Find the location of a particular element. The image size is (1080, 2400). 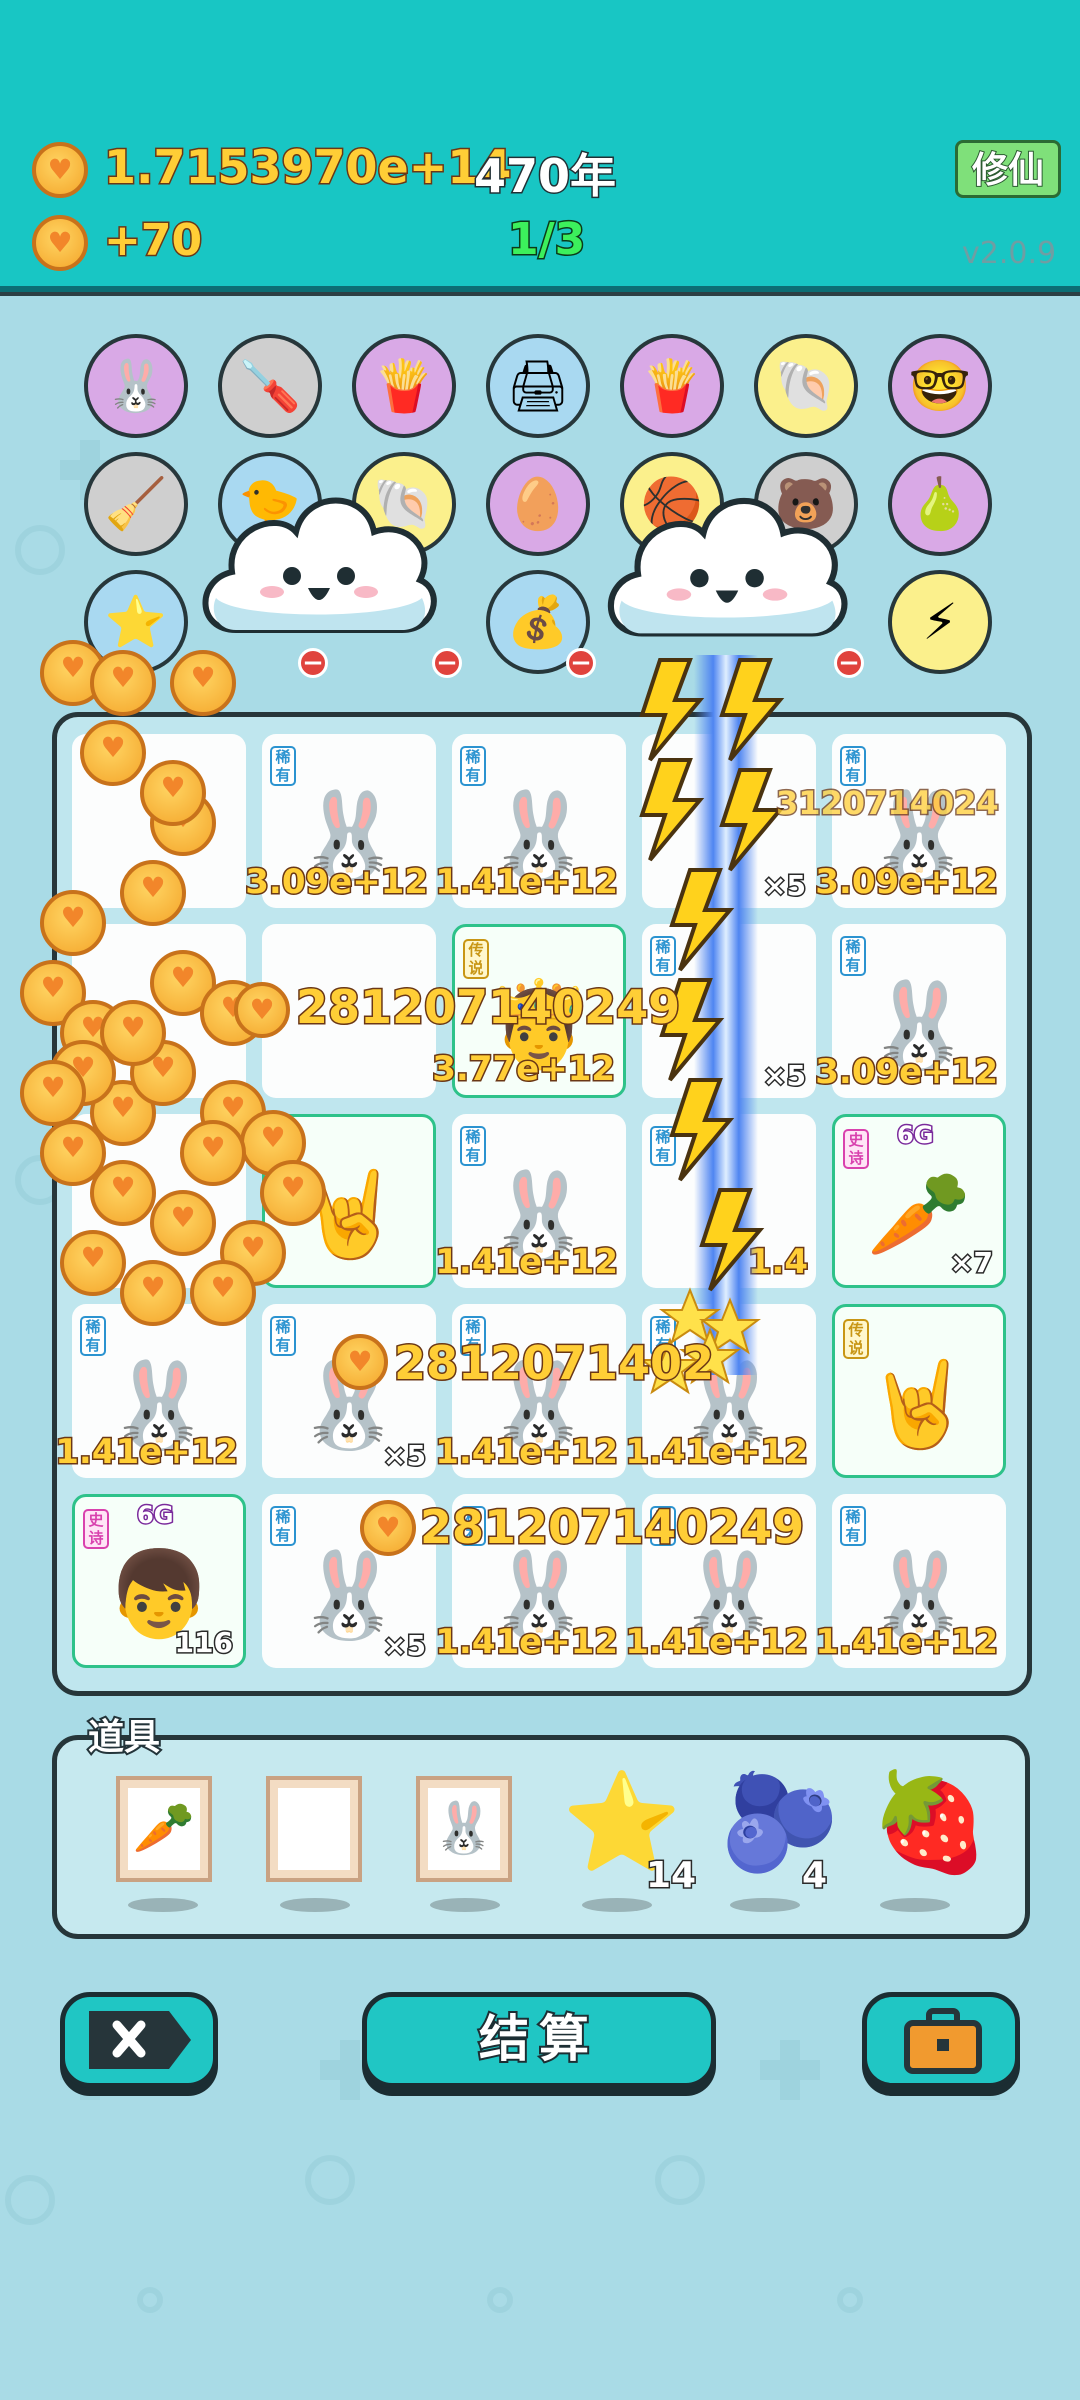

carrot-icon: 🥕 is located at coordinates (164, 1829).